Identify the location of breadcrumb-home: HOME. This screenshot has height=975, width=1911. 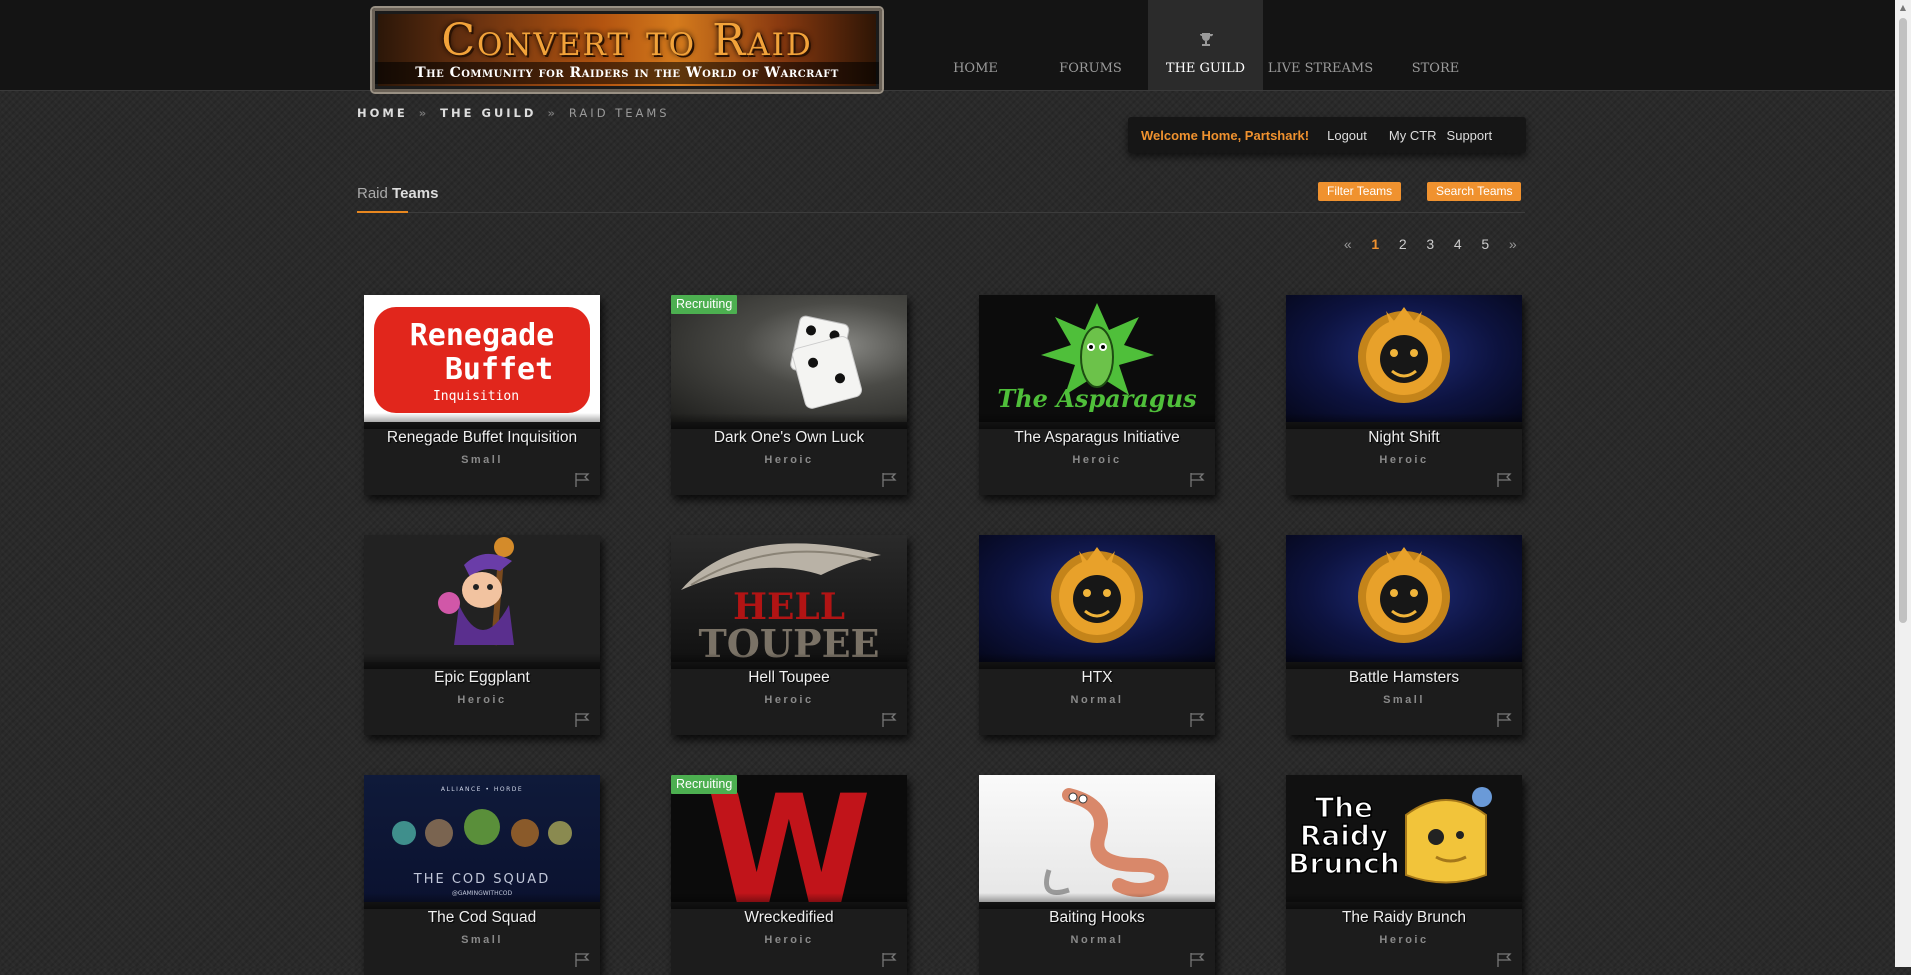
(382, 113).